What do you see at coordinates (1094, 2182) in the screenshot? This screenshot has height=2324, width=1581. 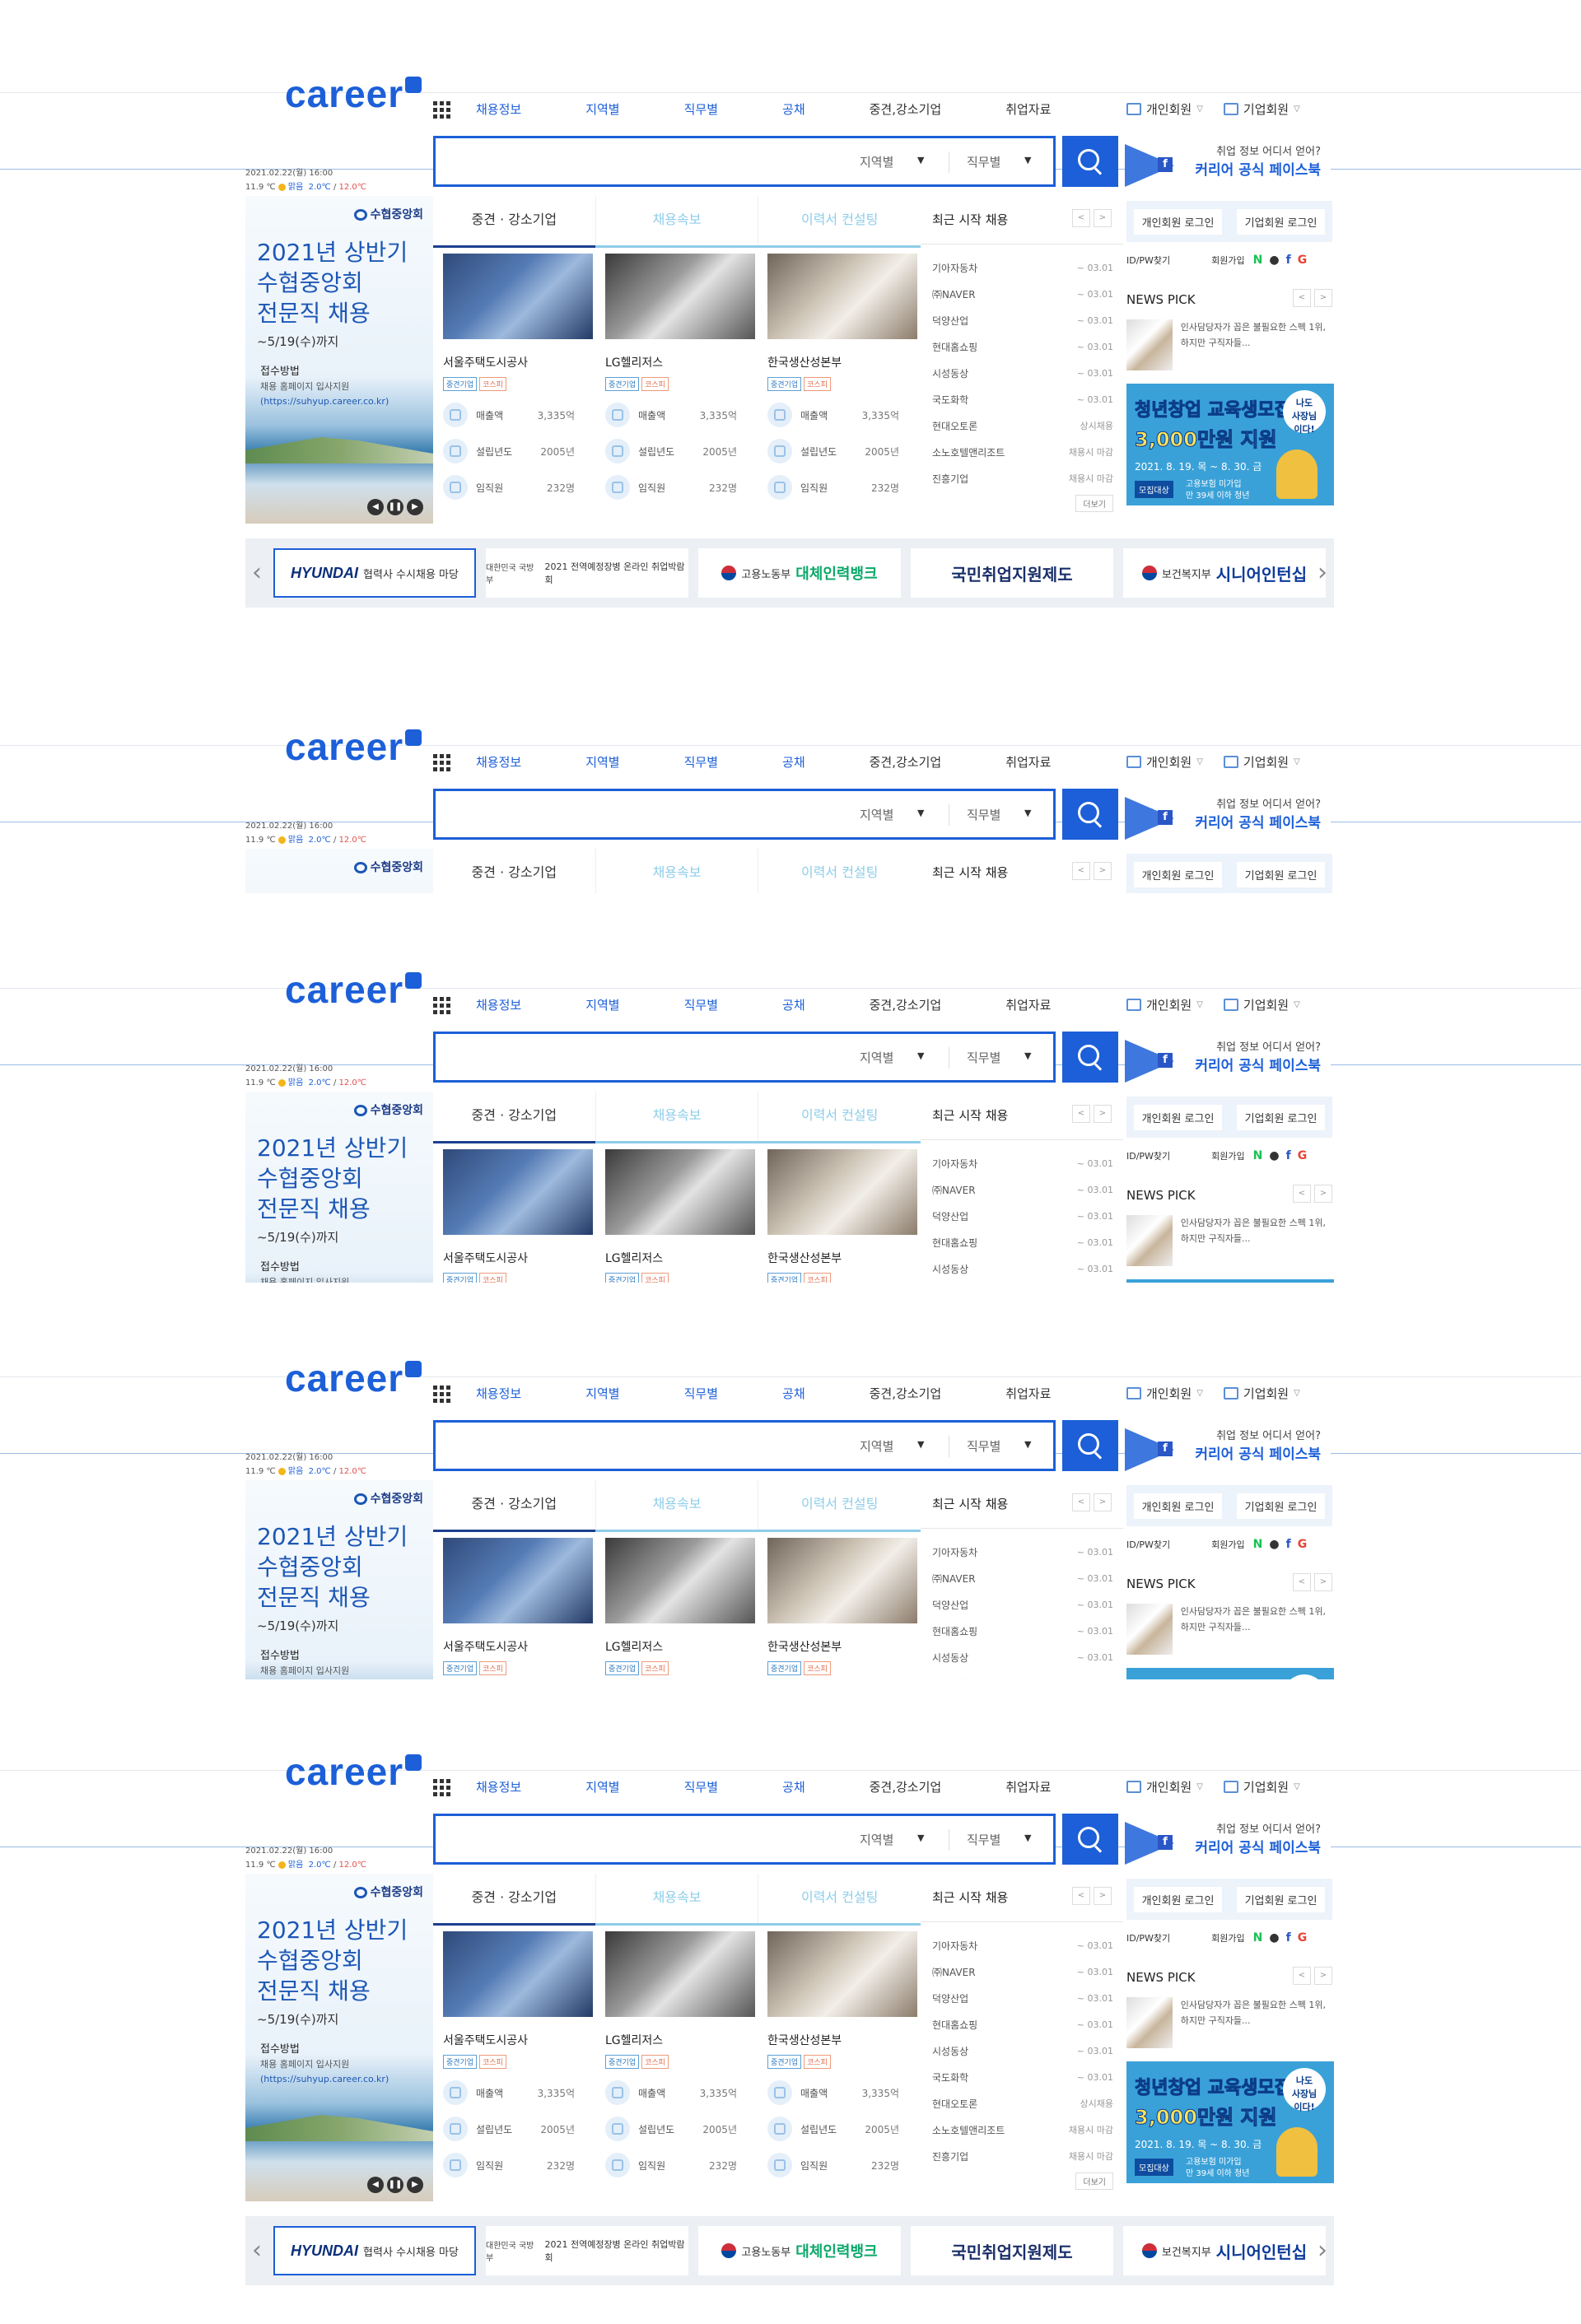 I see `more-button: 더보기` at bounding box center [1094, 2182].